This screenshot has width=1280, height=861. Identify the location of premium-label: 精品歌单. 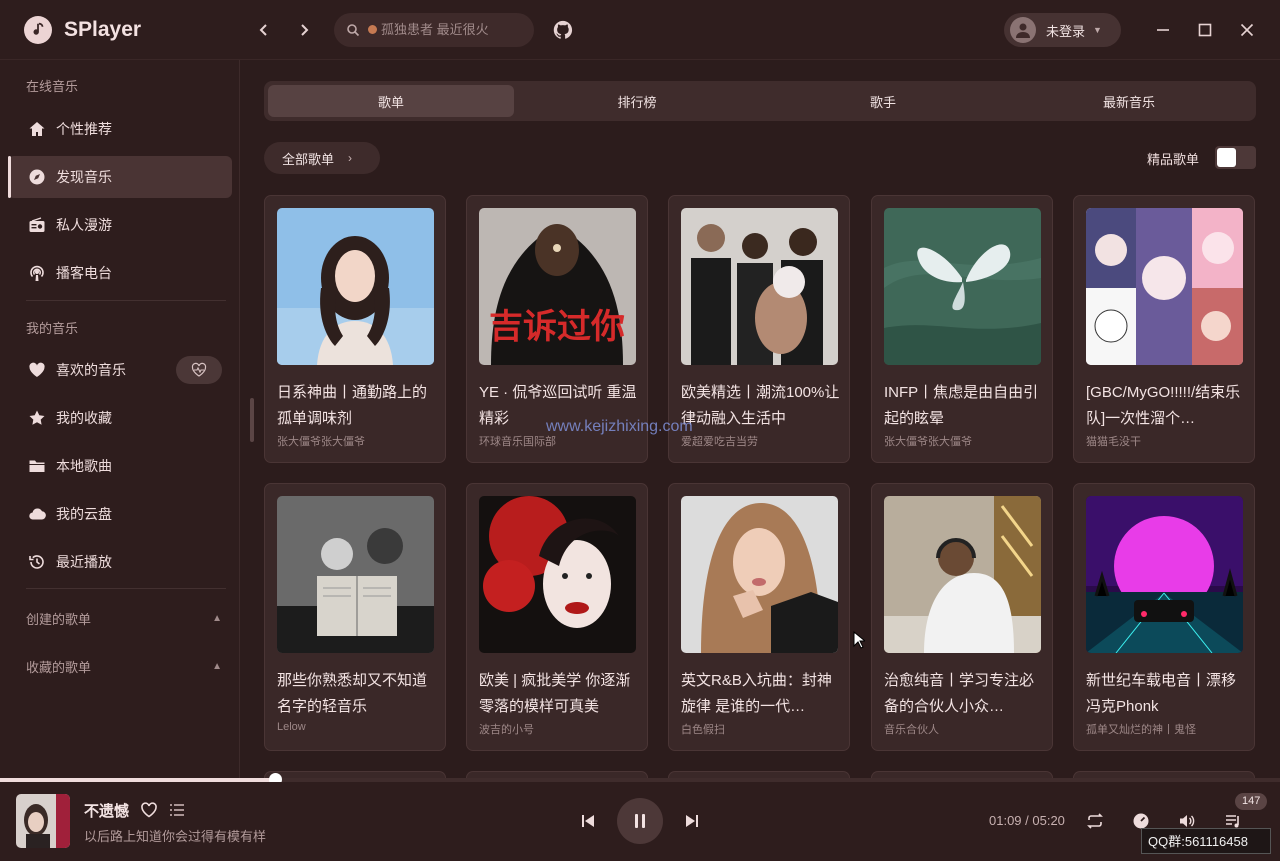
(1173, 159).